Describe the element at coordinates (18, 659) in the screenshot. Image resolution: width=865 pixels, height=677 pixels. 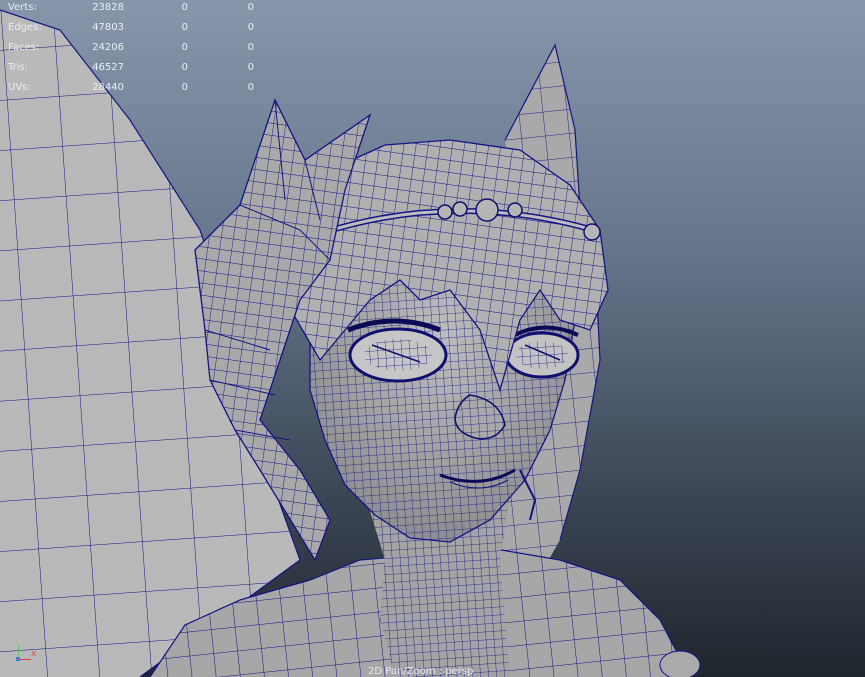
I see `z-axis-marker` at that location.